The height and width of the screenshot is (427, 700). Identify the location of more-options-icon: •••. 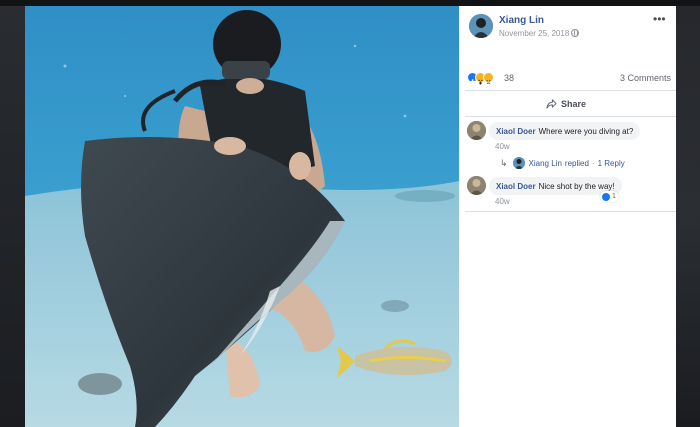
(659, 19).